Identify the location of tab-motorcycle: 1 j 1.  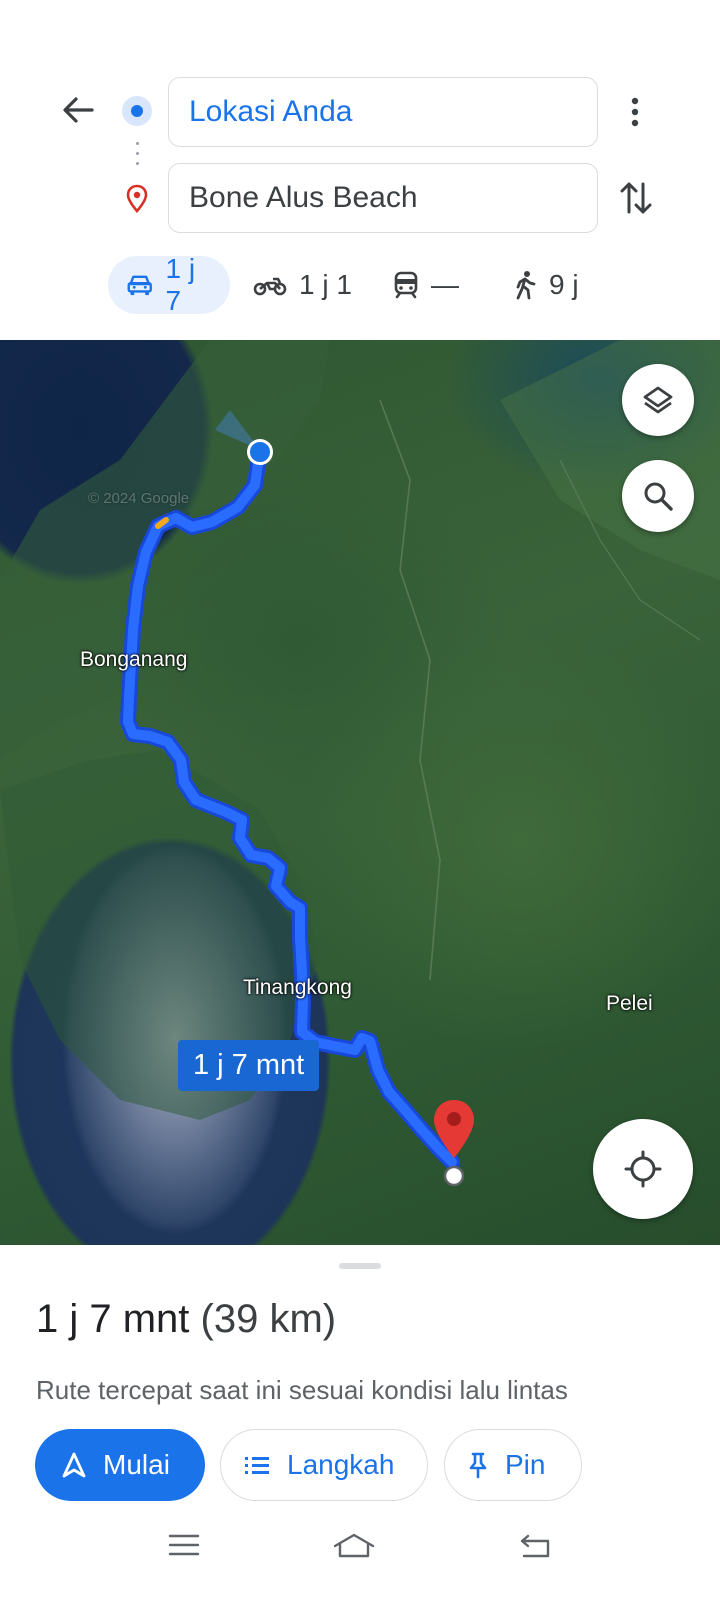
(302, 285).